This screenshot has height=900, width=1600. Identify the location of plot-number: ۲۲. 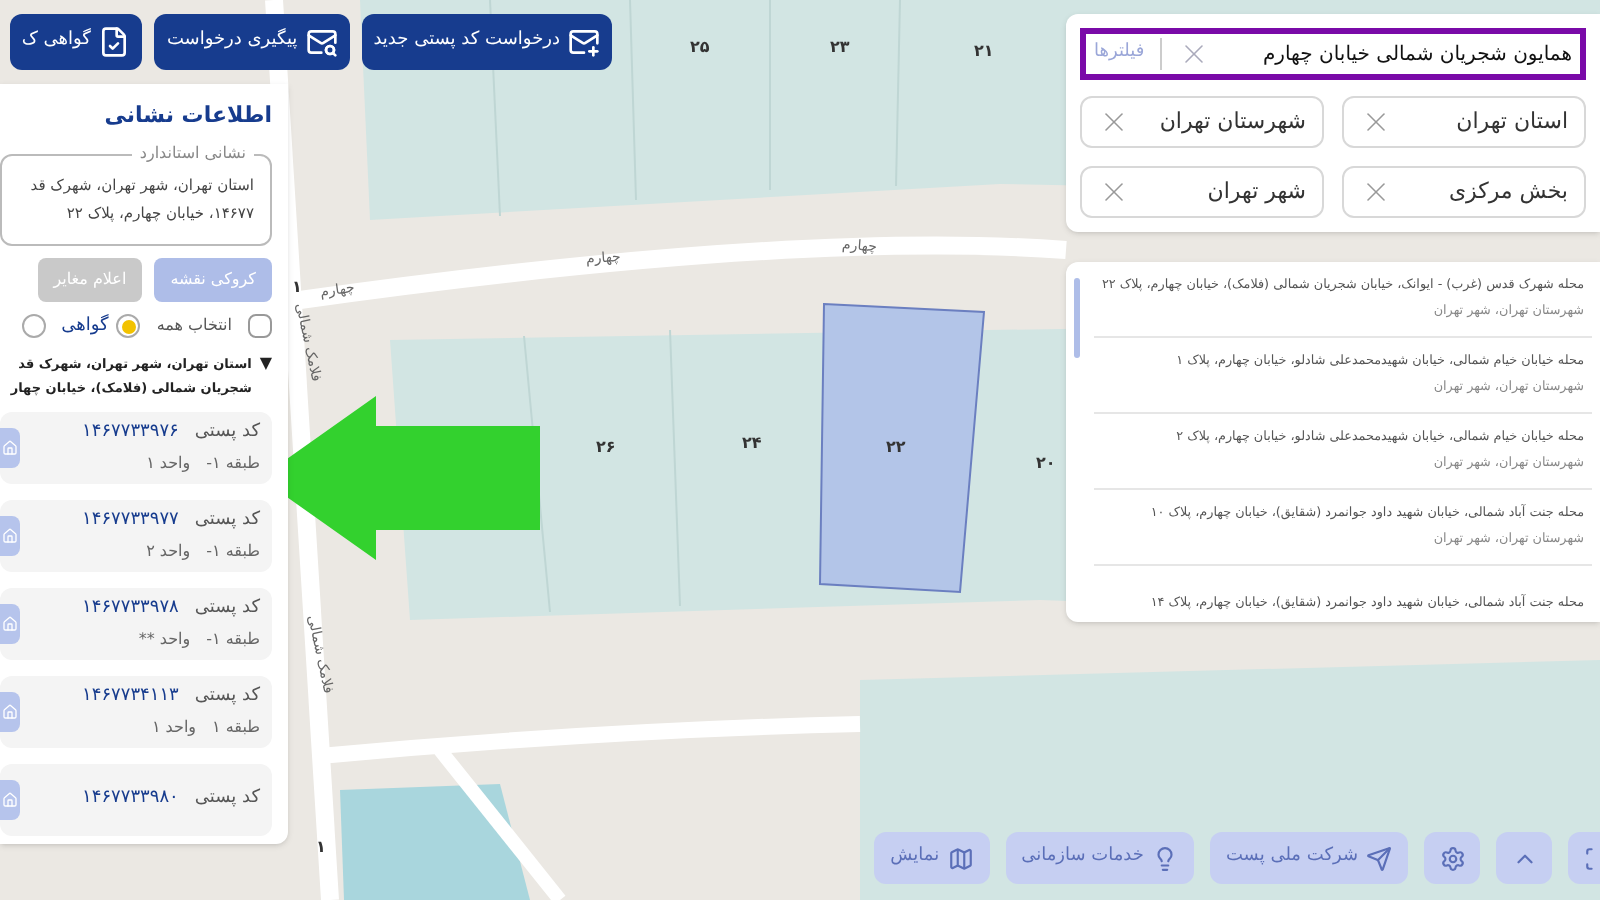
(896, 448).